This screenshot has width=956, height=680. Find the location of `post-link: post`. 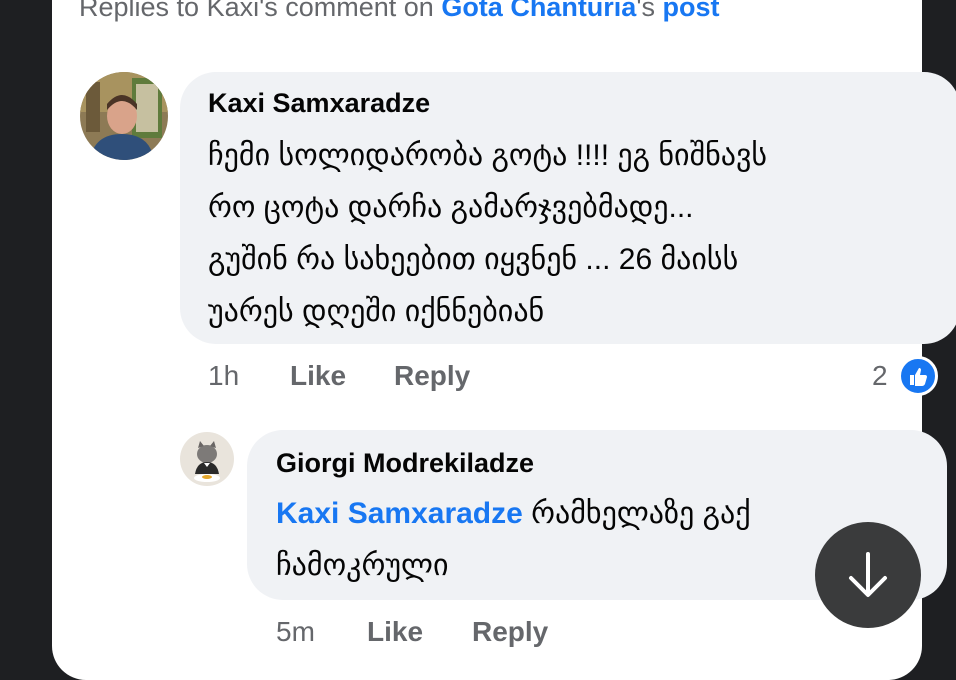

post-link: post is located at coordinates (690, 11).